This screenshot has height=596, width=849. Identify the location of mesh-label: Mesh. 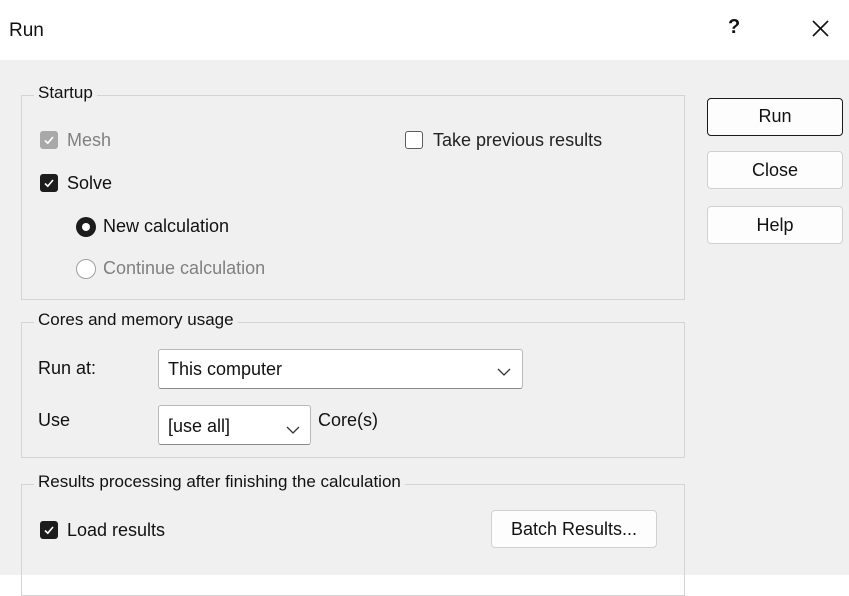
(89, 140).